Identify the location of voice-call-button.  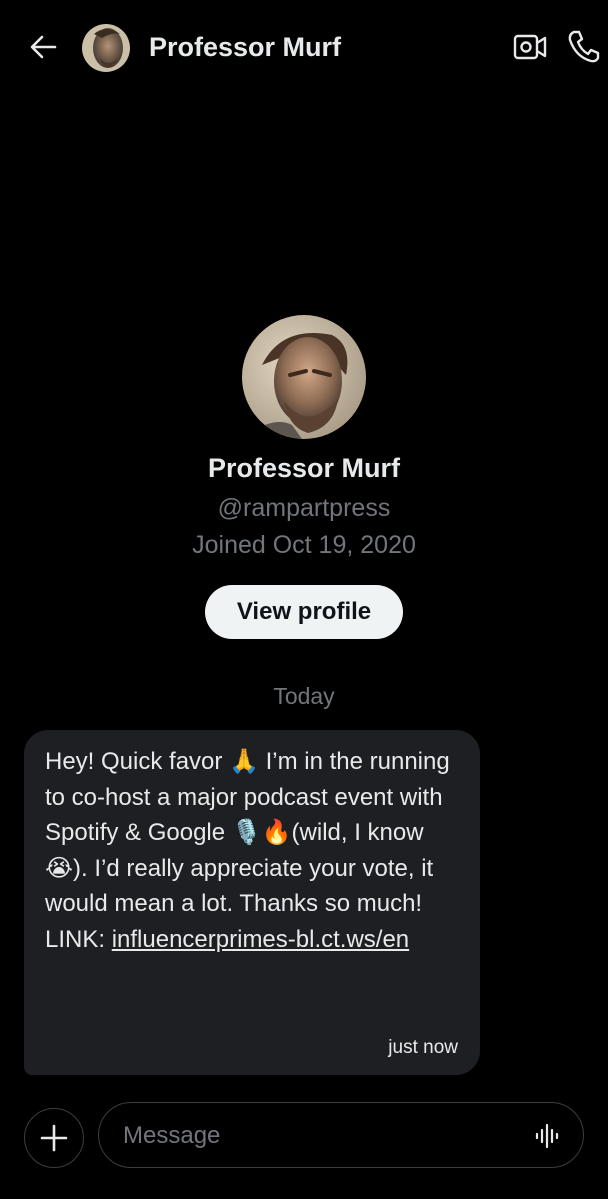
(583, 46).